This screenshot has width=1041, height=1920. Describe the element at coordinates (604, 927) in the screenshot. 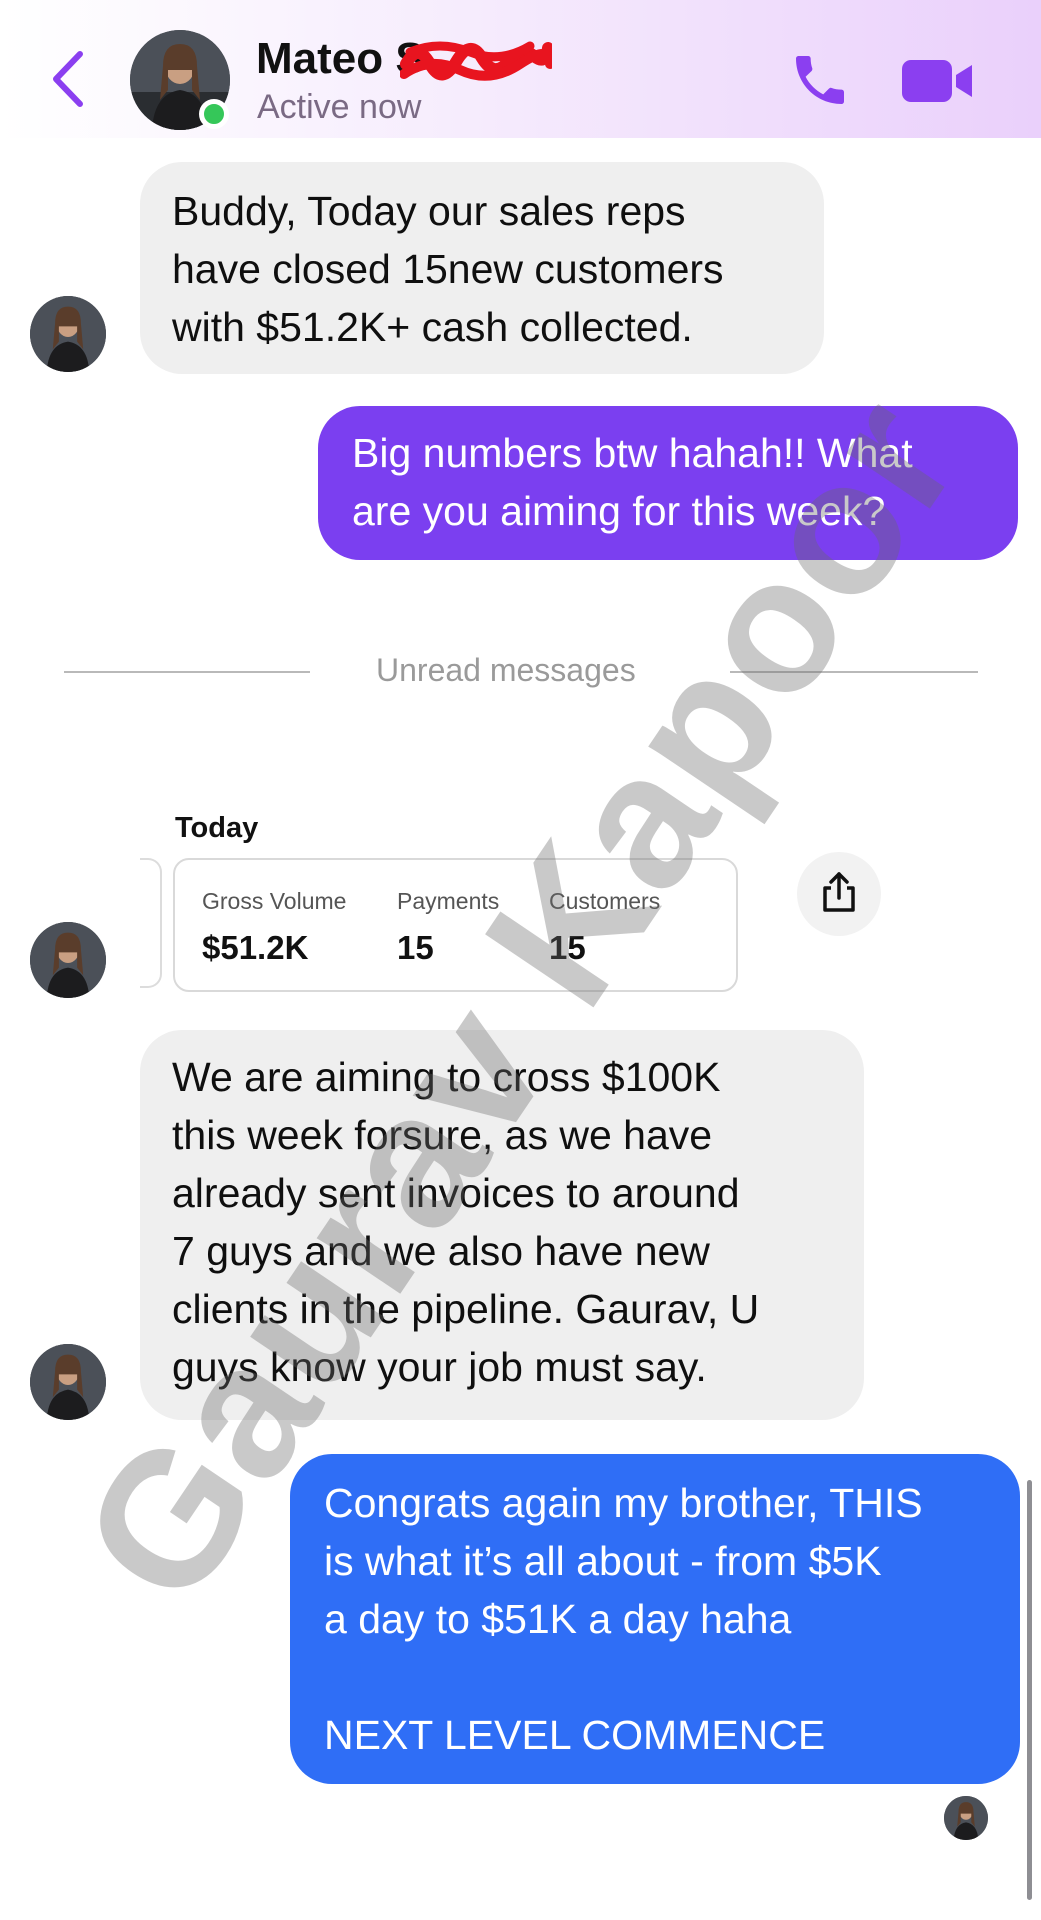

I see `stat-customers: Customers 15` at that location.